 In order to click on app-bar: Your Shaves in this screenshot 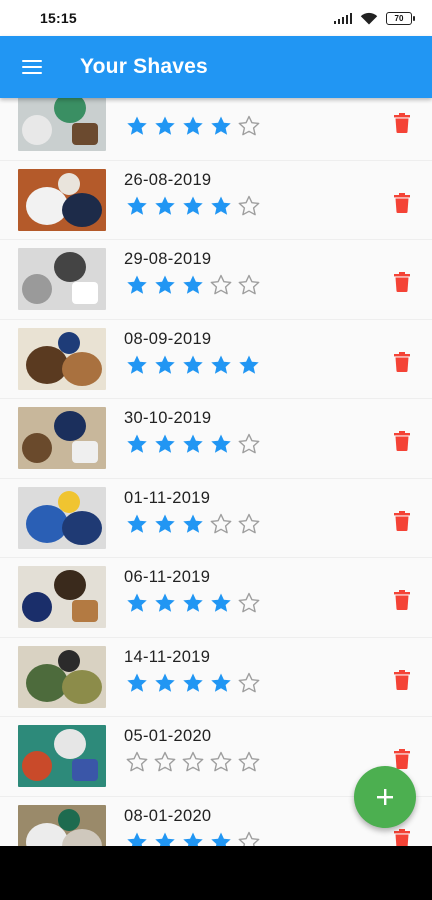, I will do `click(216, 67)`.